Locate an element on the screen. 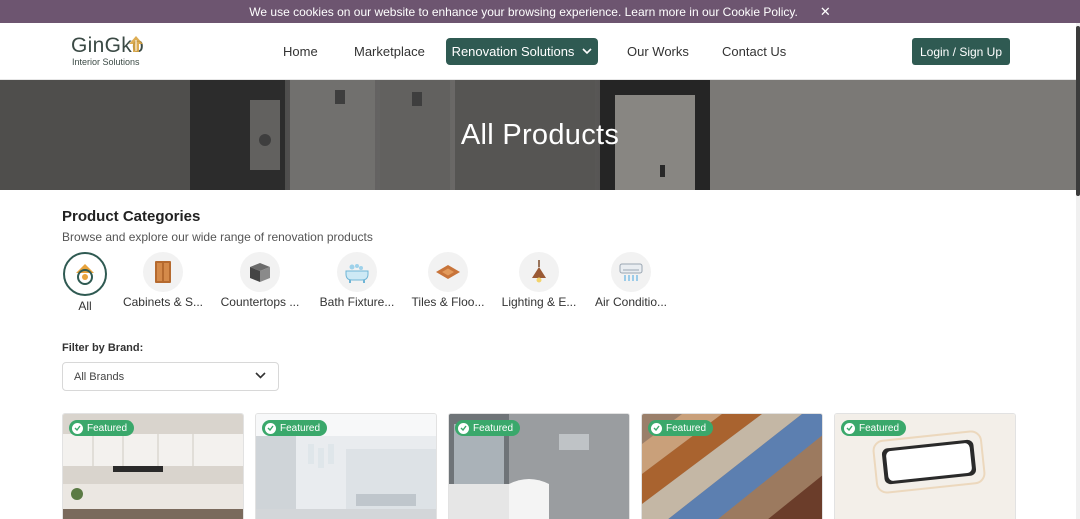 This screenshot has height=519, width=1080. leaf-icon is located at coordinates (136, 44).